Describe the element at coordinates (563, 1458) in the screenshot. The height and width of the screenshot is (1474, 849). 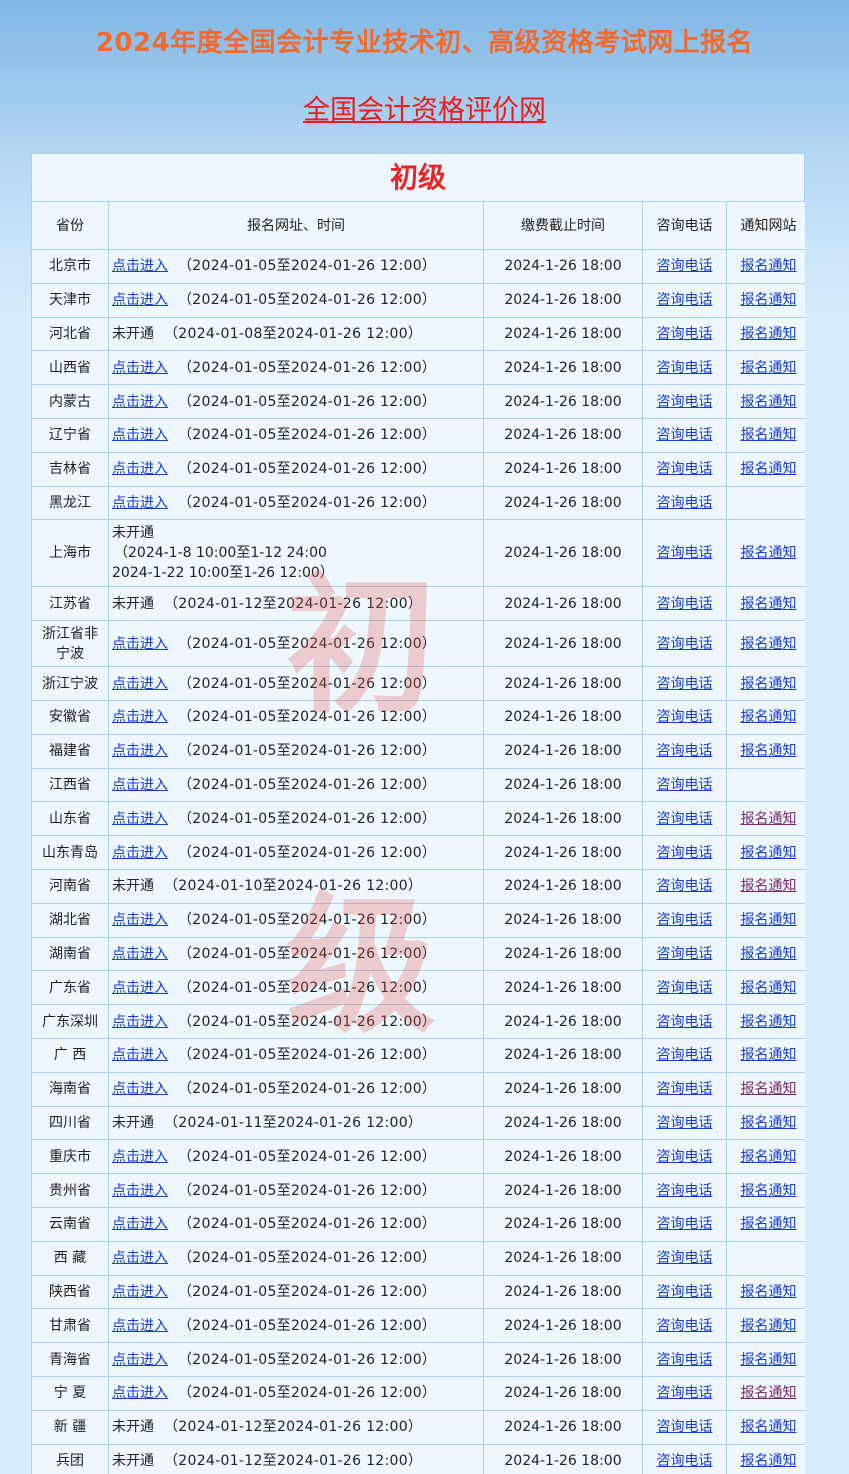
I see `payment-deadline: 2024-1-26 18:00` at that location.